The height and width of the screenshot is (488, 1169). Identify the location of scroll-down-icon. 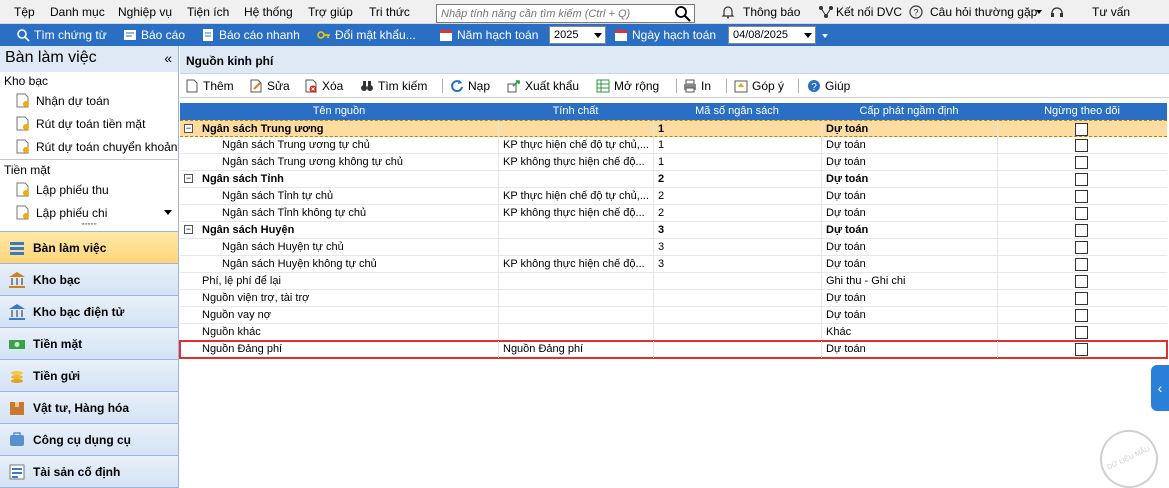
(168, 212).